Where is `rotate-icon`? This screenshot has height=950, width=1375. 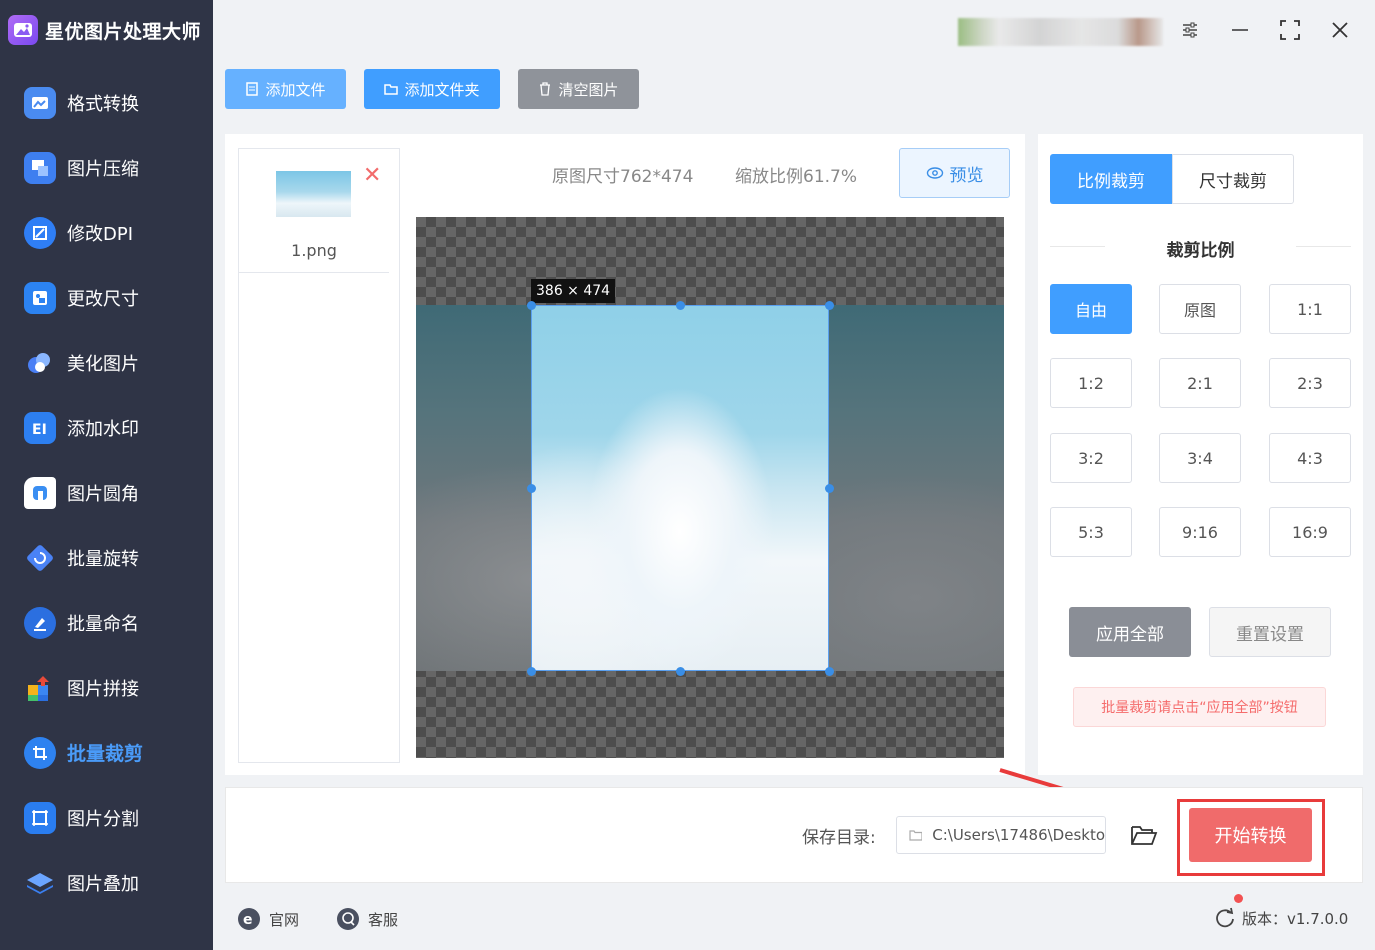 rotate-icon is located at coordinates (40, 558).